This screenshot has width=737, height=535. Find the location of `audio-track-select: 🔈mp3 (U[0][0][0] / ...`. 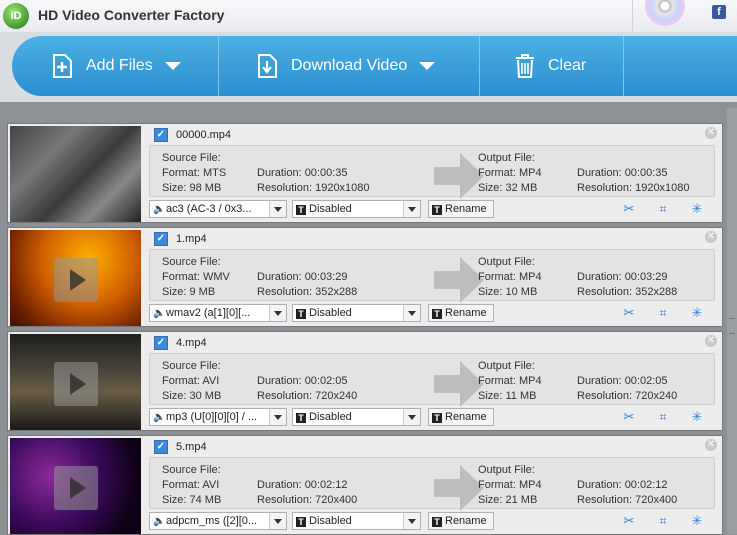

audio-track-select: 🔈mp3 (U[0][0][0] / ... is located at coordinates (218, 417).